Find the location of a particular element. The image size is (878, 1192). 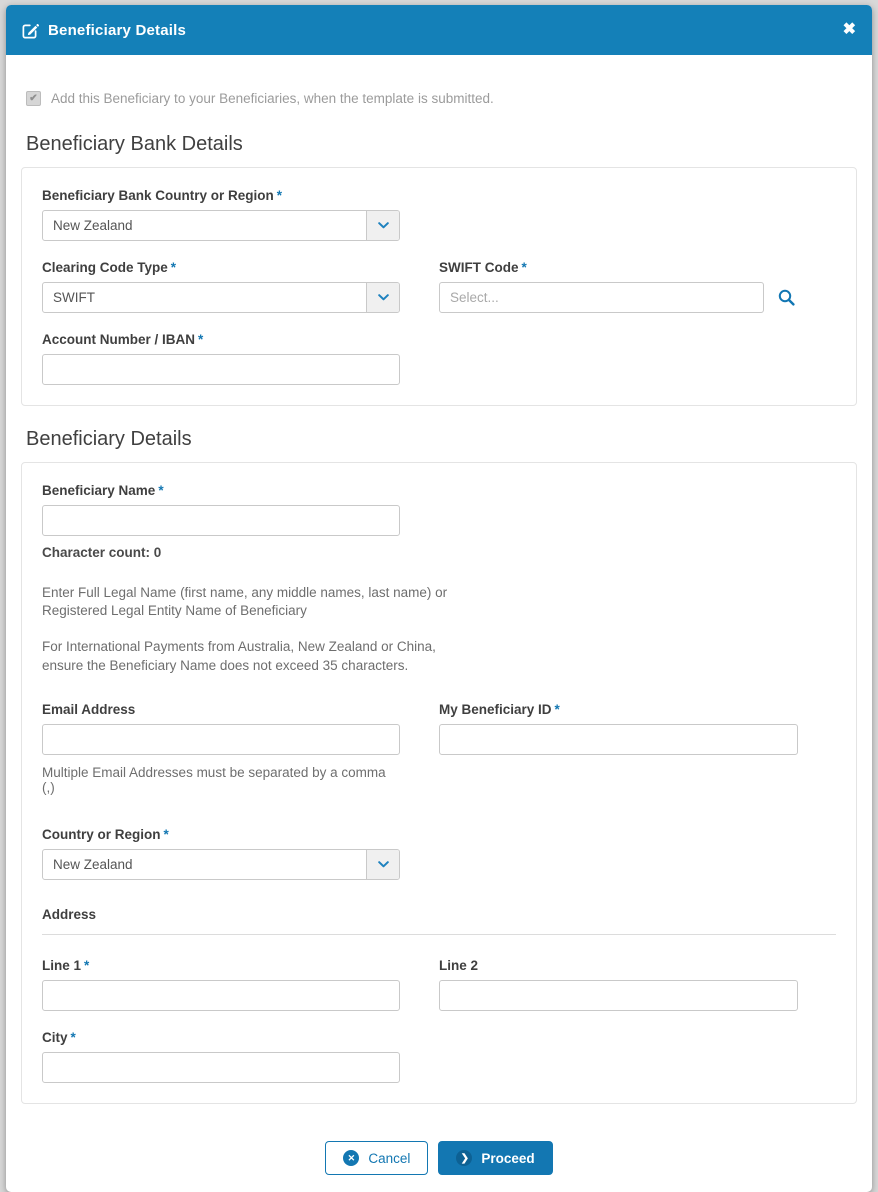

bank-country-label: Beneficiary Bank Country or Region * is located at coordinates (162, 195).